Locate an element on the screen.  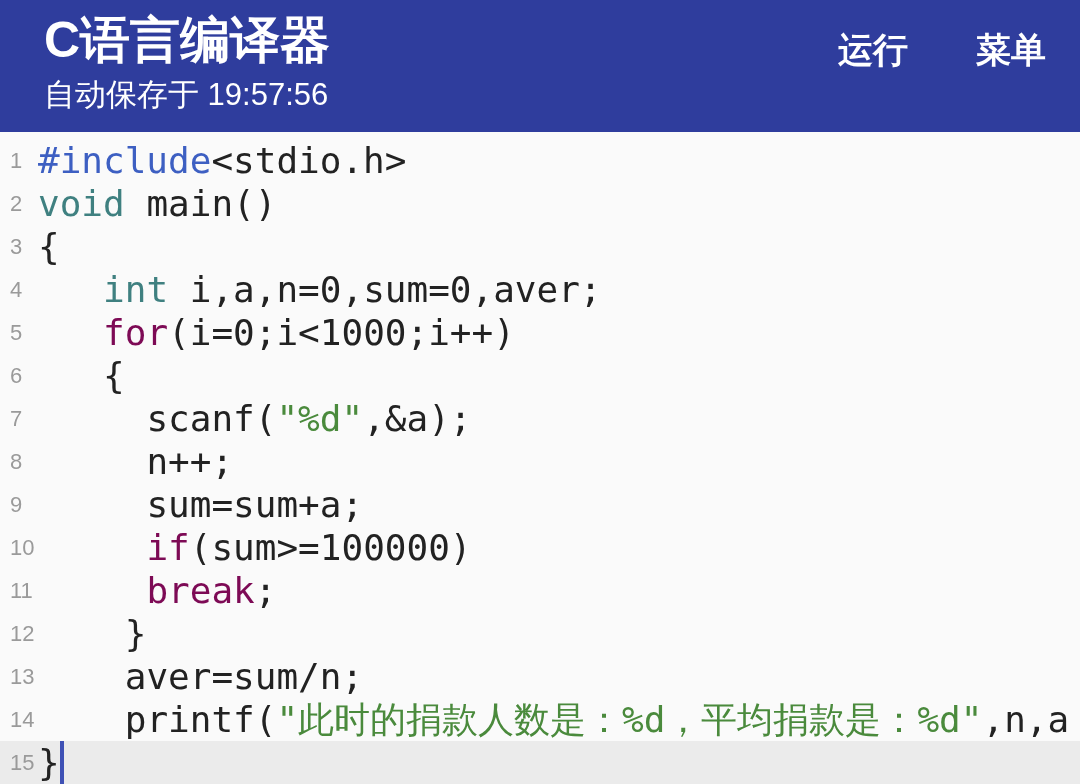
code-line: int i,a,n=0,sum=0,aver; is located at coordinates (352, 289).